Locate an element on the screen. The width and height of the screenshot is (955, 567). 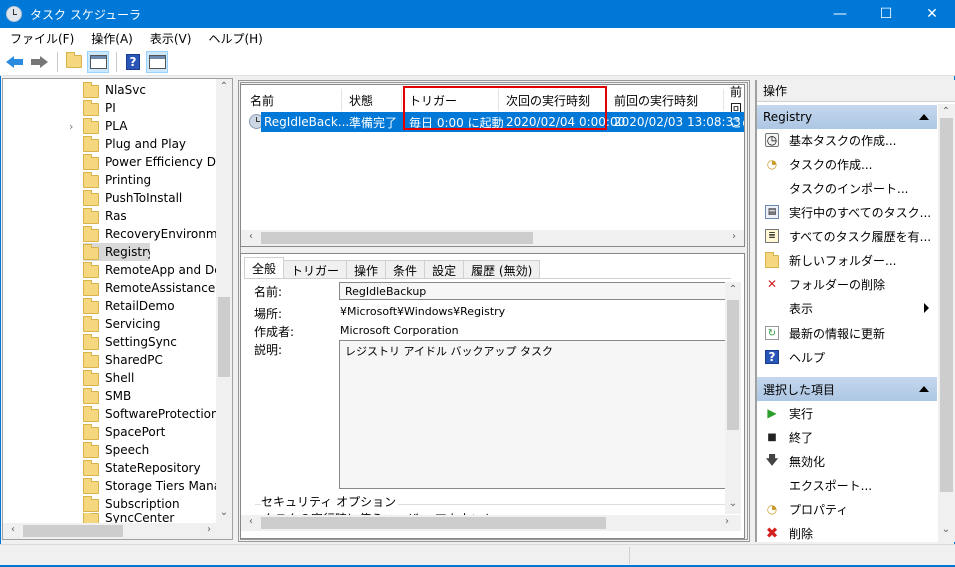
close-button: ✕ is located at coordinates (932, 14).